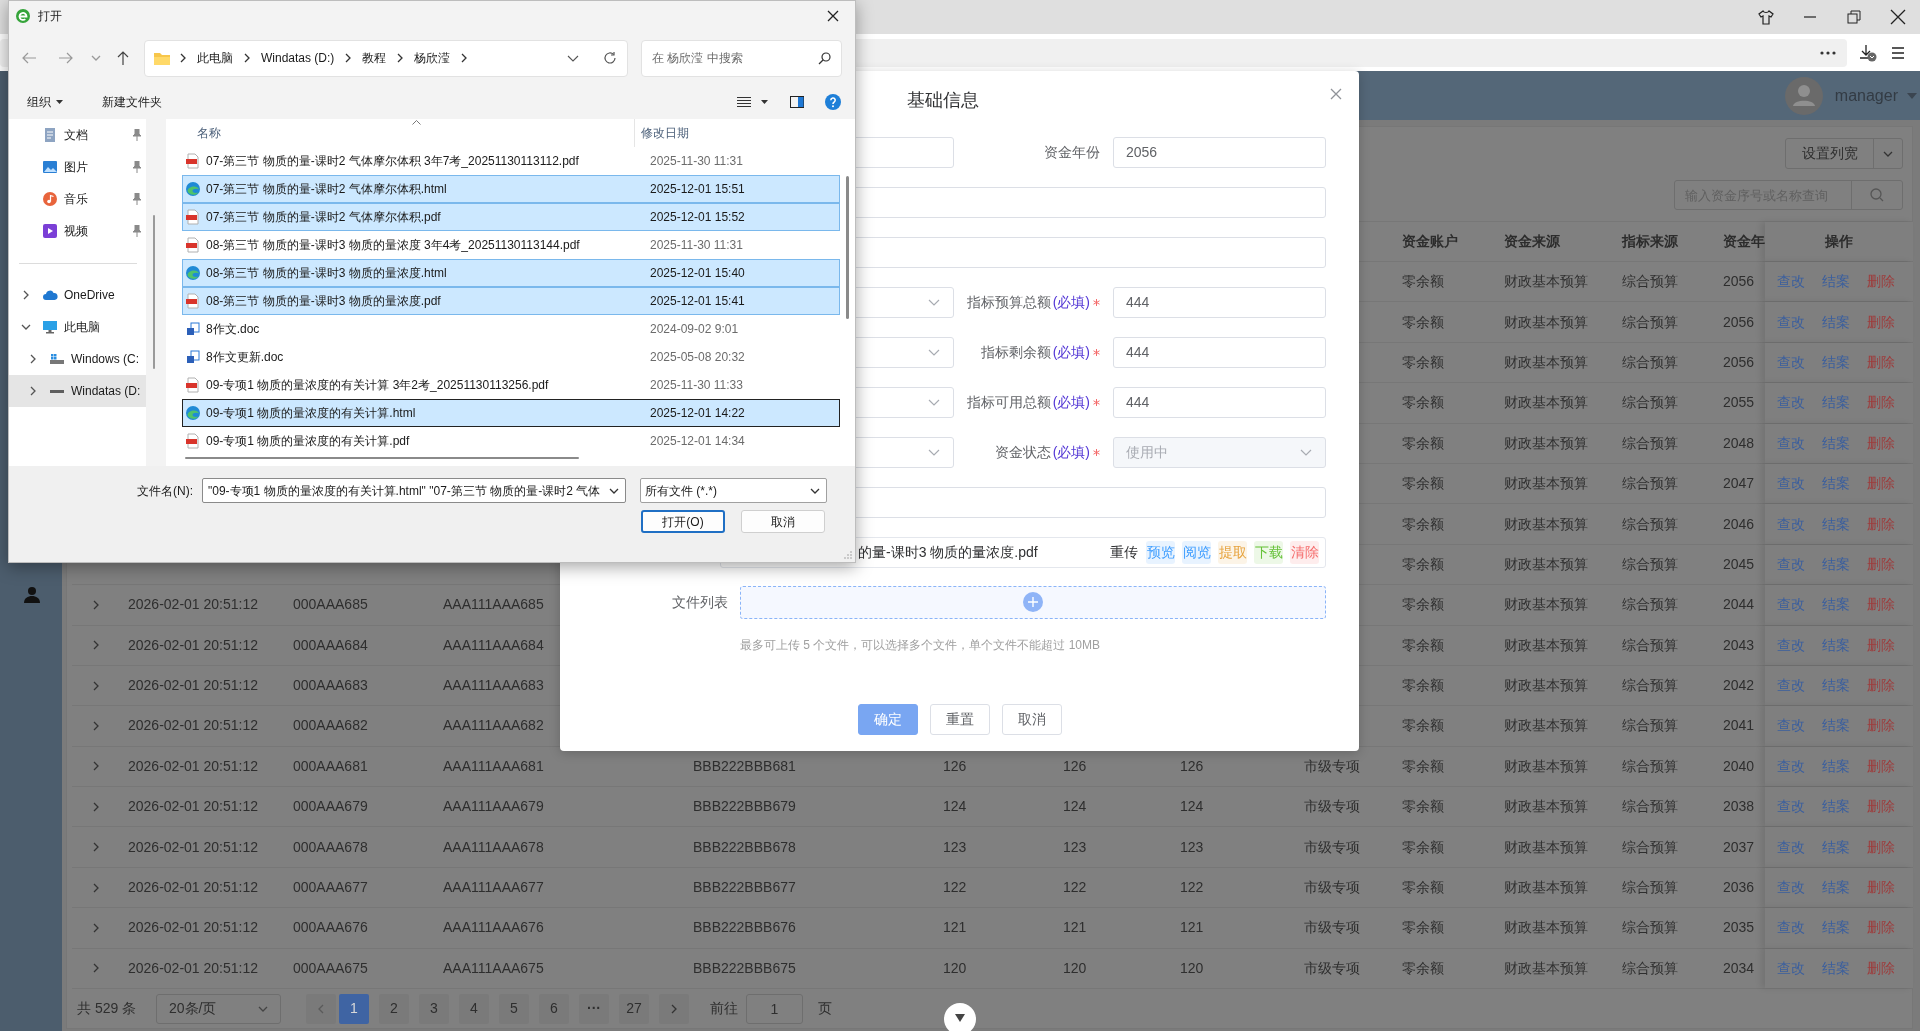 This screenshot has height=1031, width=1920. What do you see at coordinates (683, 521) in the screenshot?
I see `open-button: 打开(O)` at bounding box center [683, 521].